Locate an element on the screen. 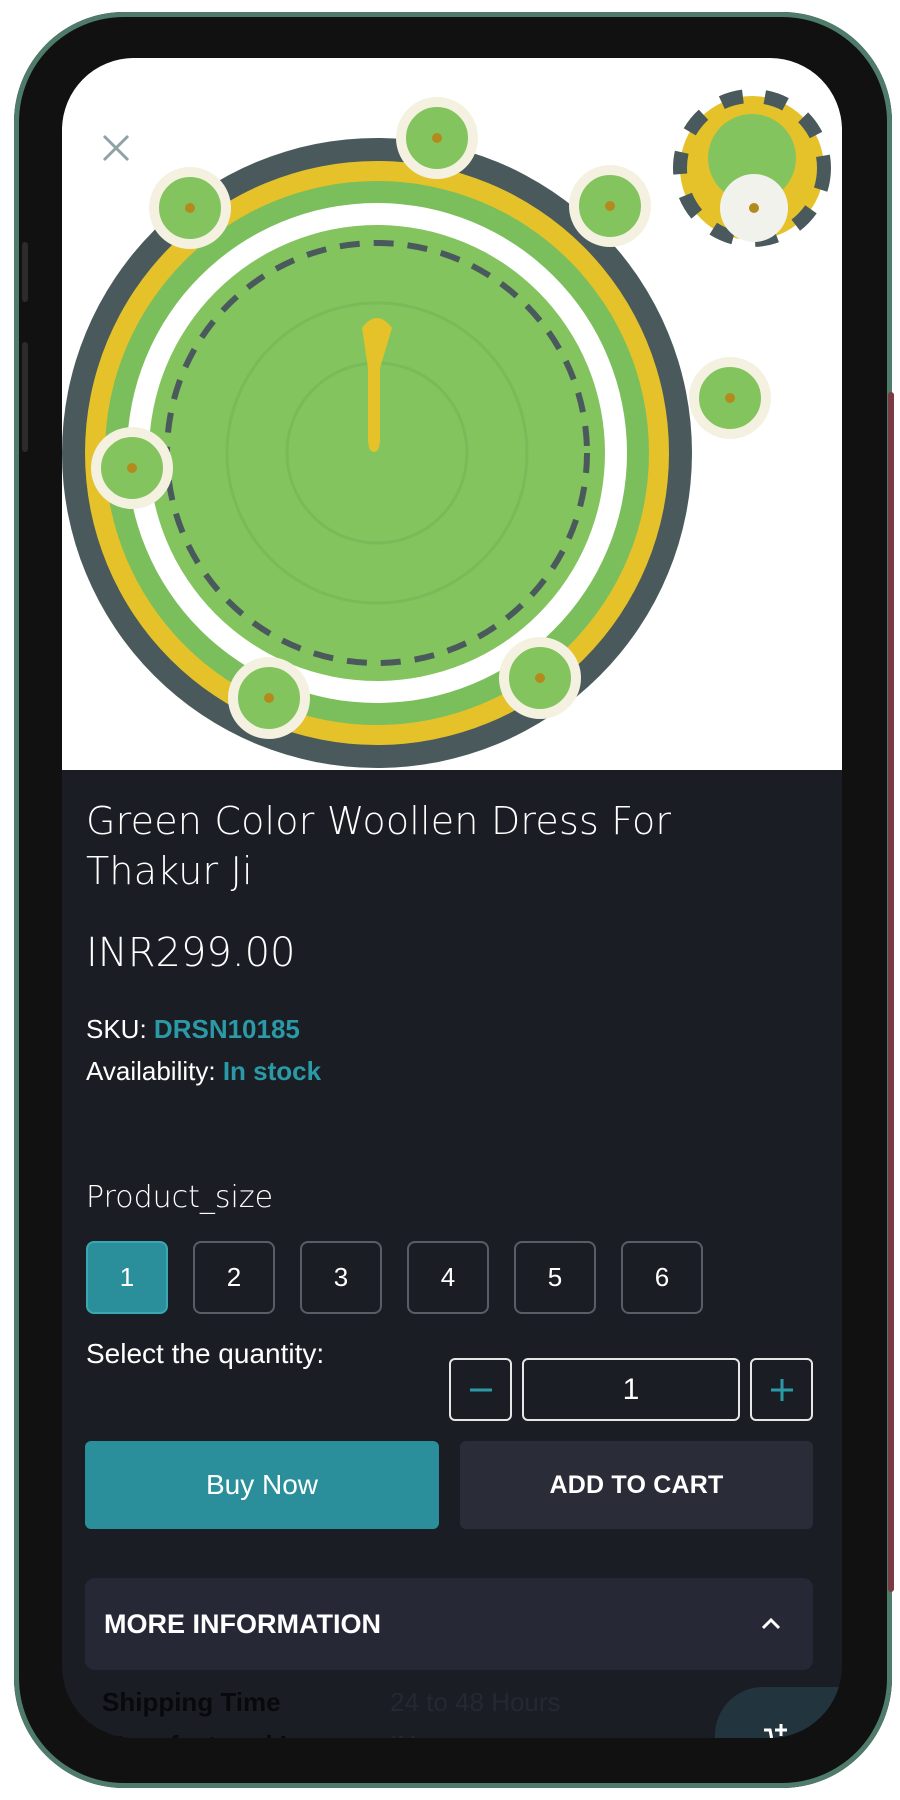 This screenshot has height=1800, width=900. size-option-1: 1 is located at coordinates (127, 1277).